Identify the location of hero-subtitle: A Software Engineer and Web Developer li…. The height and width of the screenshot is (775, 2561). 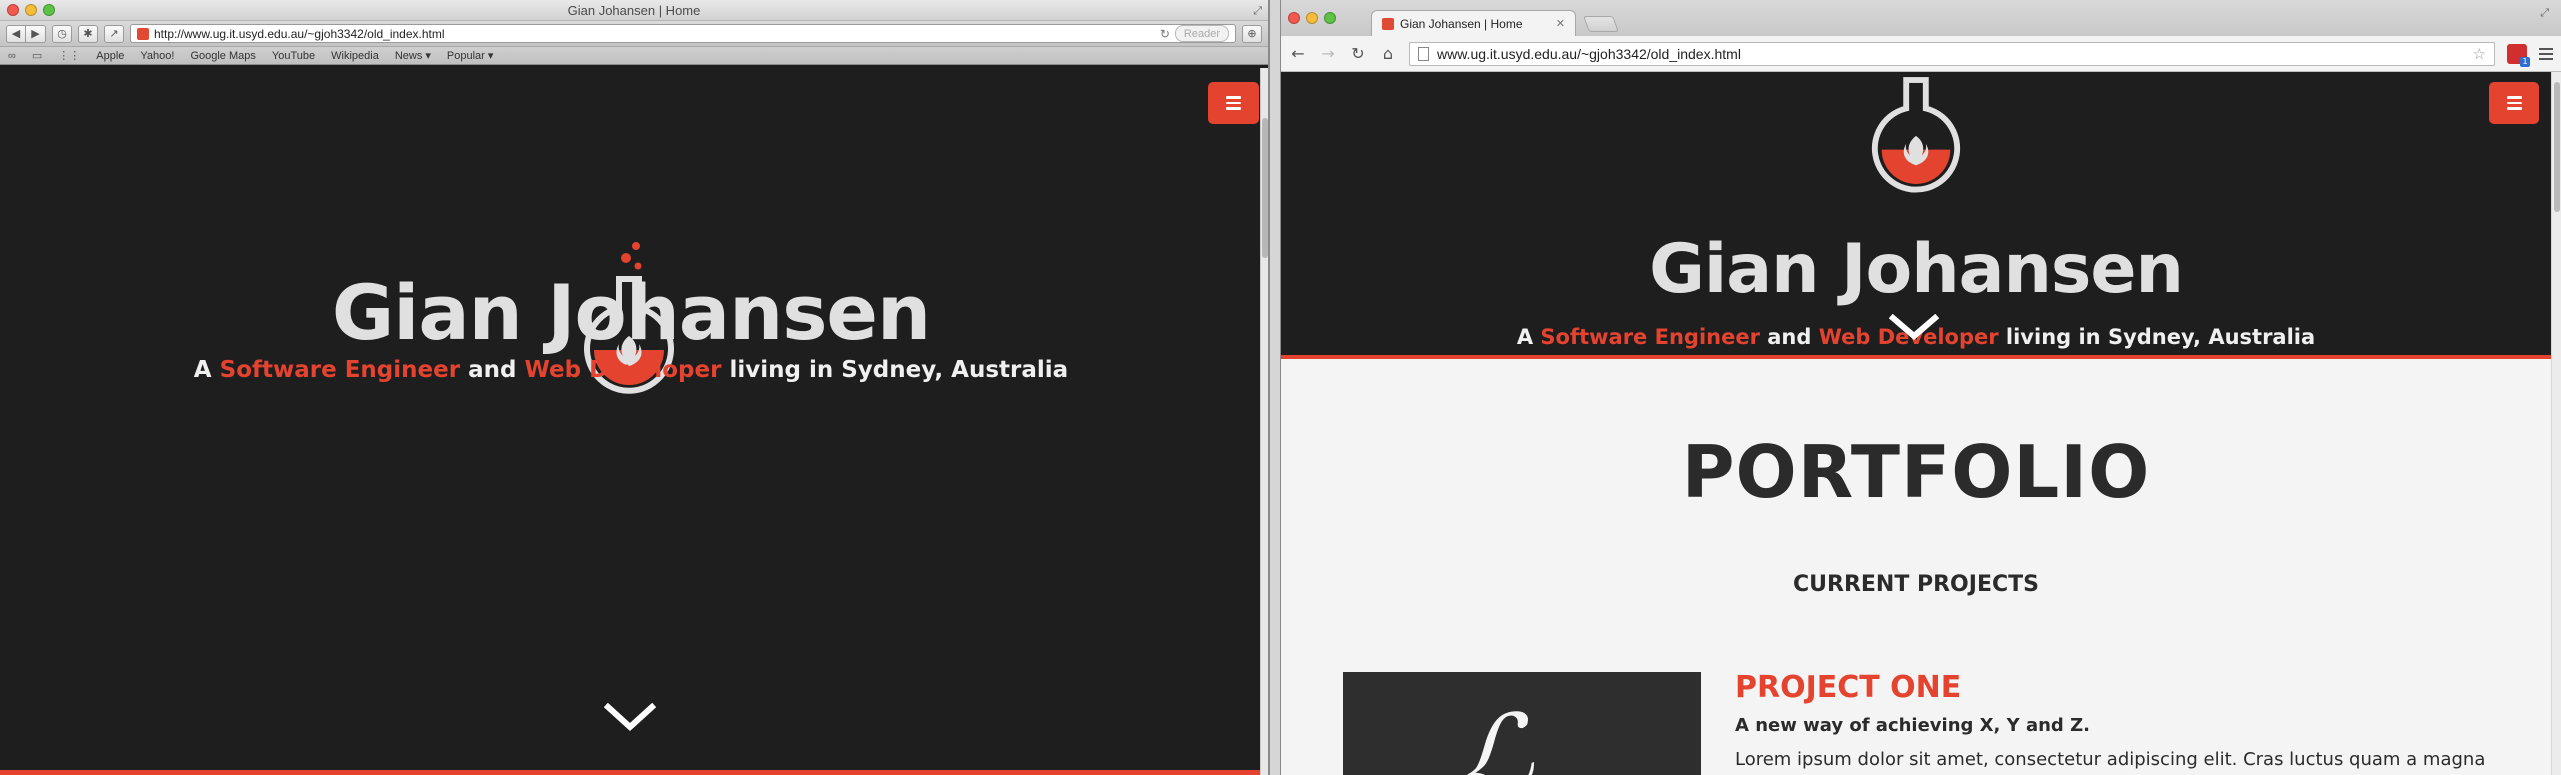
(631, 370).